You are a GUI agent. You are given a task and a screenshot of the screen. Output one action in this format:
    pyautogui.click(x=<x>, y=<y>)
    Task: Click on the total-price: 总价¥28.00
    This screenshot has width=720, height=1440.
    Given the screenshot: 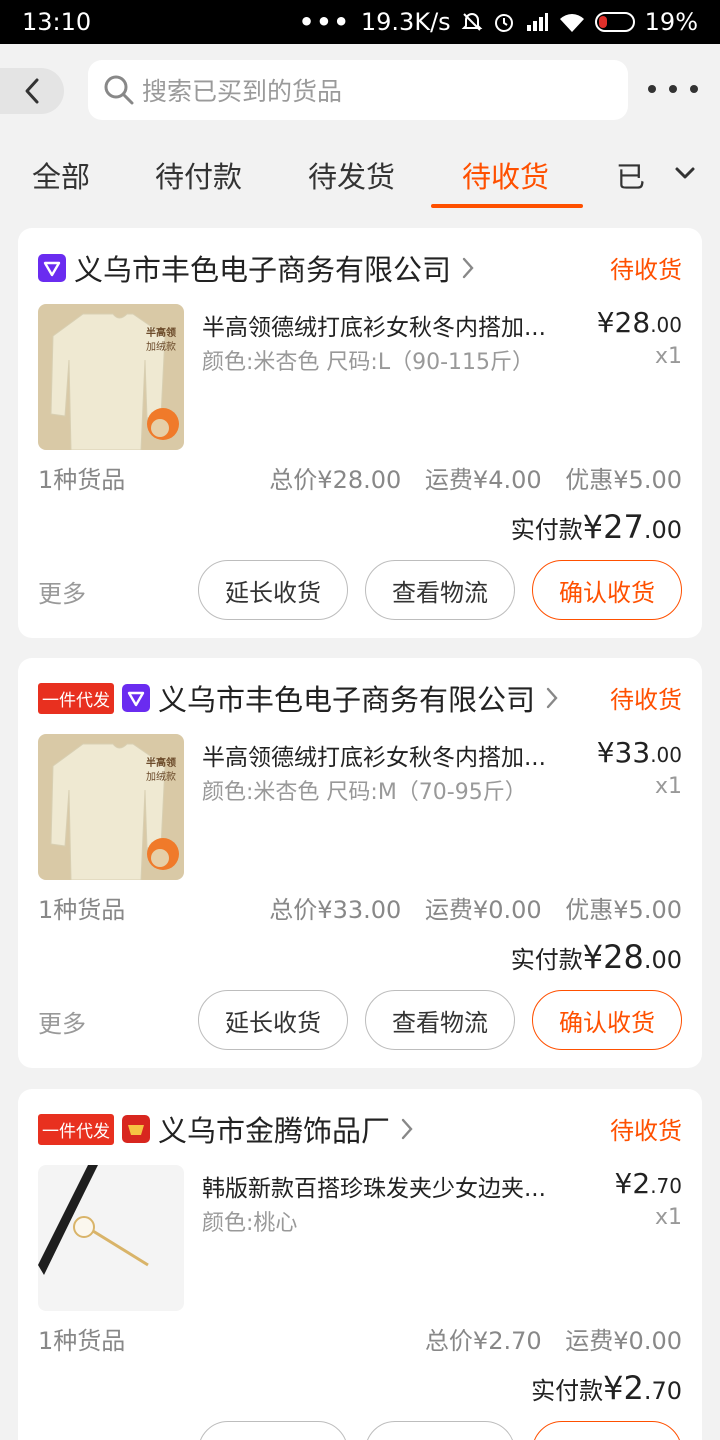 What is the action you would take?
    pyautogui.click(x=335, y=480)
    